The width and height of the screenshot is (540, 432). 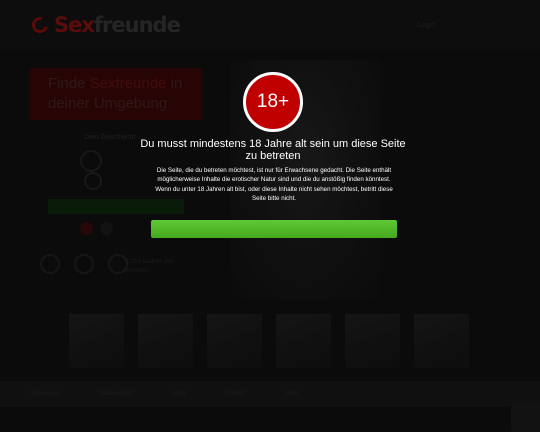 I want to click on enter-site-button, so click(x=274, y=229).